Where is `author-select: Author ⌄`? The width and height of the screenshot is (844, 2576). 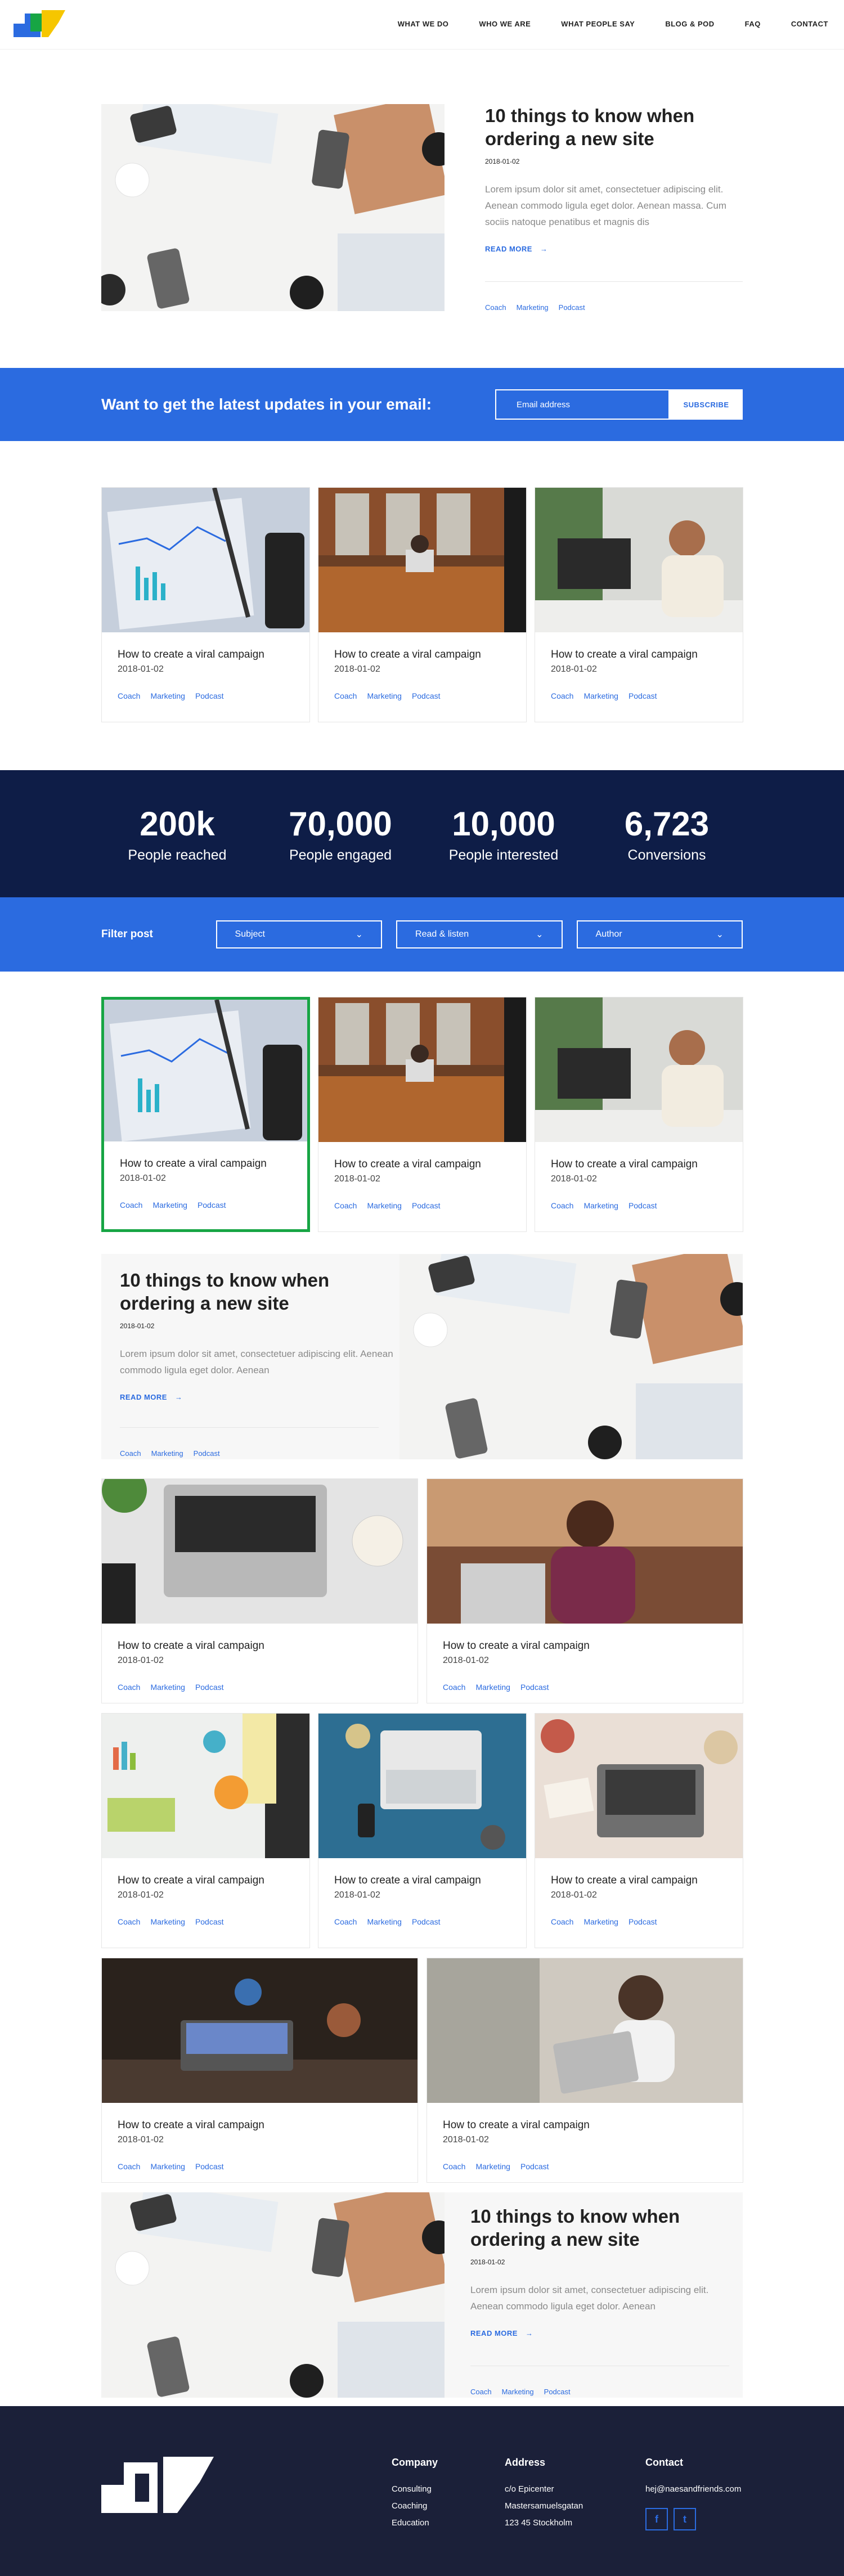 author-select: Author ⌄ is located at coordinates (659, 934).